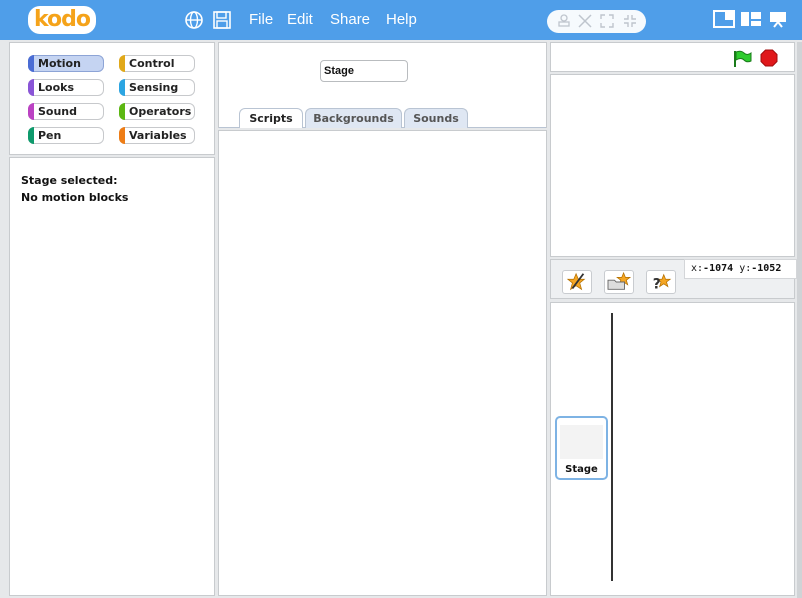 The width and height of the screenshot is (802, 598). Describe the element at coordinates (697, 268) in the screenshot. I see `coord-x-label: x:` at that location.